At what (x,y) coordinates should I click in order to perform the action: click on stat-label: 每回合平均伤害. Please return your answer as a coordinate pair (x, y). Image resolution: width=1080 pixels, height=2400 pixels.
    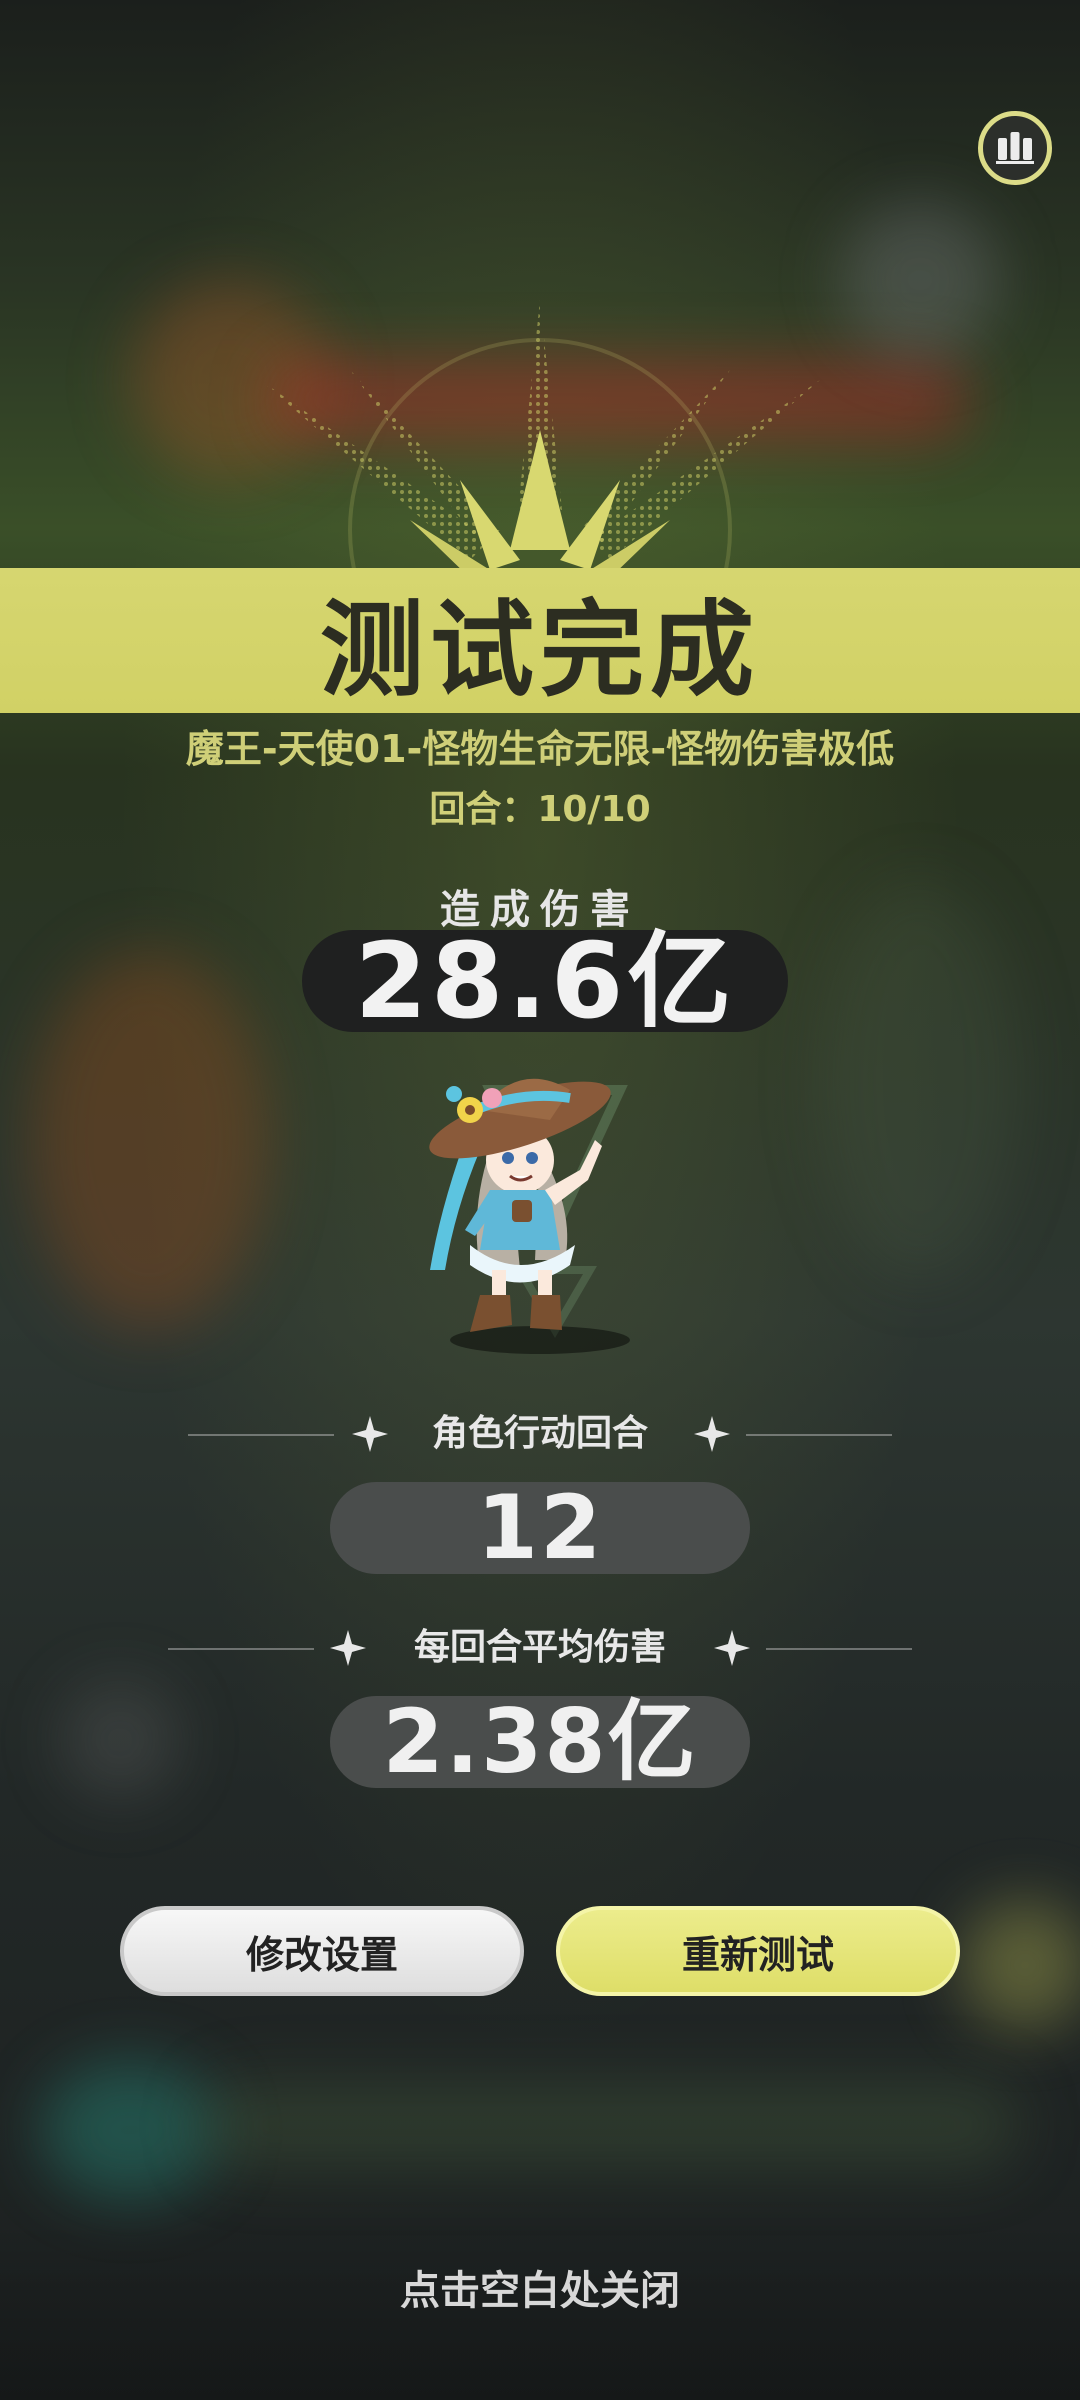
    Looking at the image, I should click on (539, 1647).